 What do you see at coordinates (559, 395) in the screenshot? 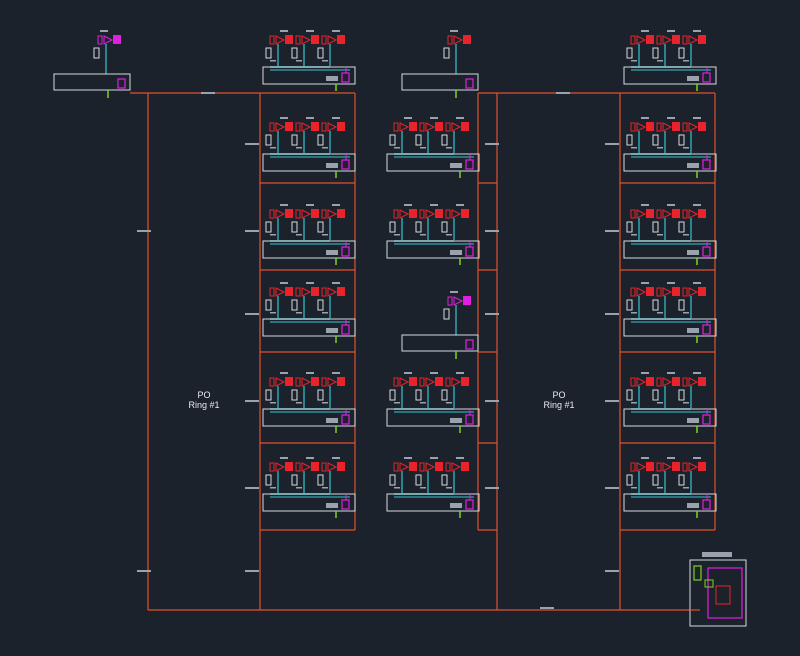
I see `ring-title: PO` at bounding box center [559, 395].